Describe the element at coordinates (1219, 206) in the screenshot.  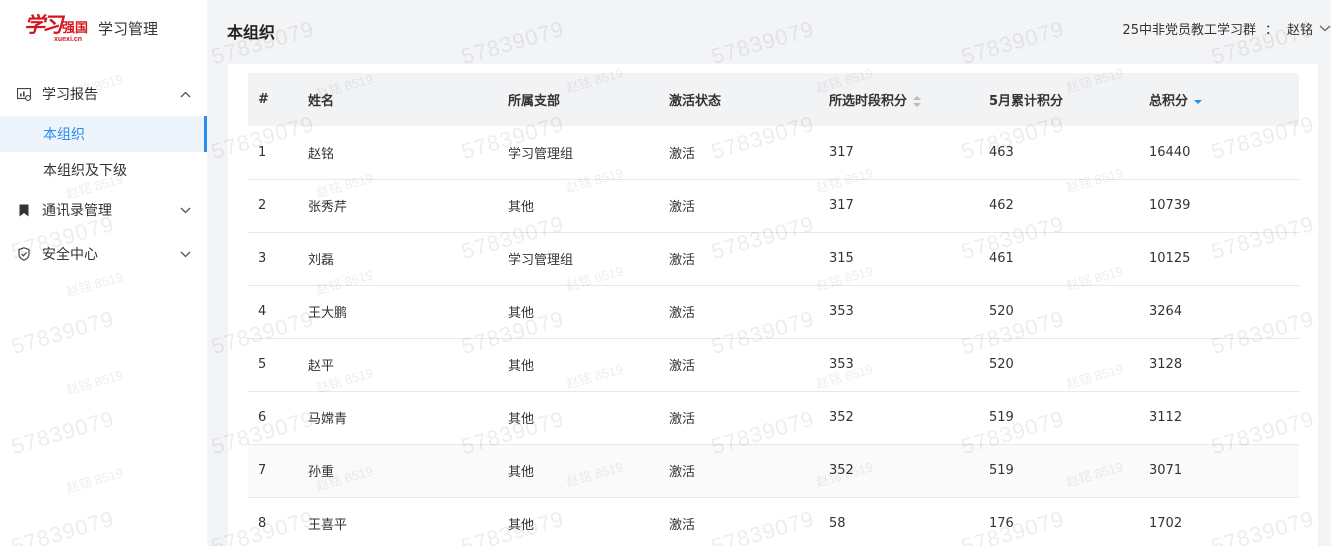
I see `cell-total-score: 10739` at that location.